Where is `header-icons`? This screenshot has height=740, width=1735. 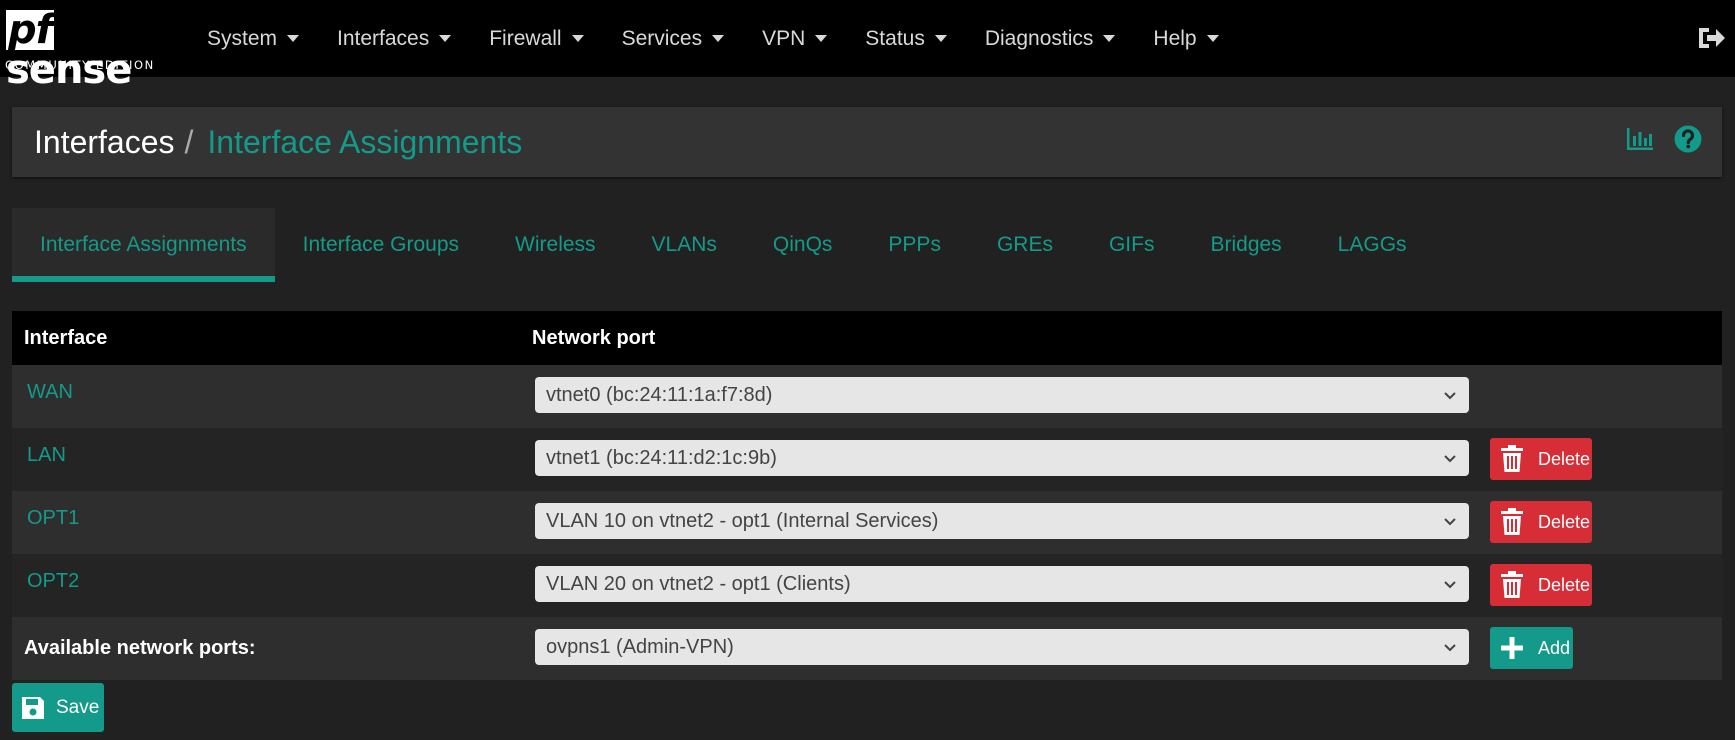
header-icons is located at coordinates (1654, 139).